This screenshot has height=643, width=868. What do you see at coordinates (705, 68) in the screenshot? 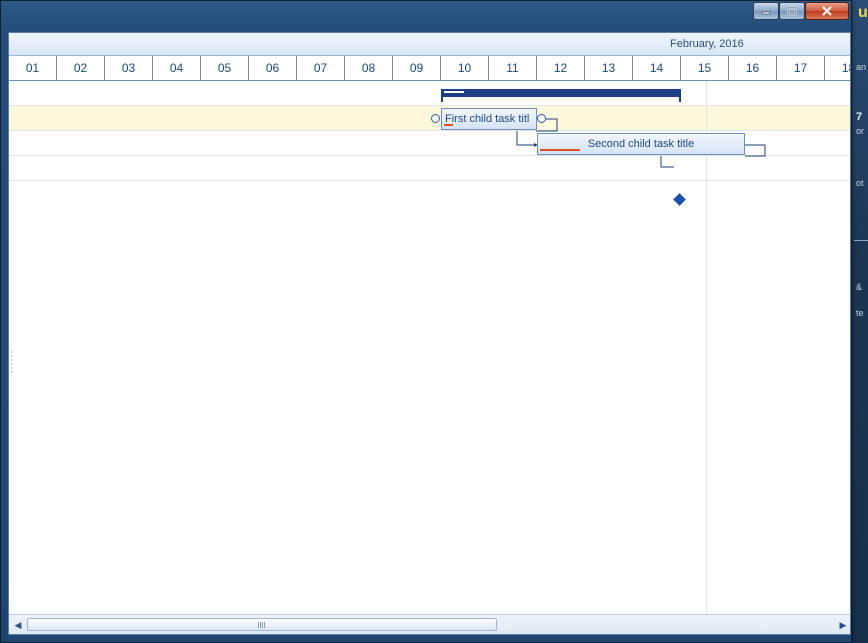
I see `day-header-cell: 15` at bounding box center [705, 68].